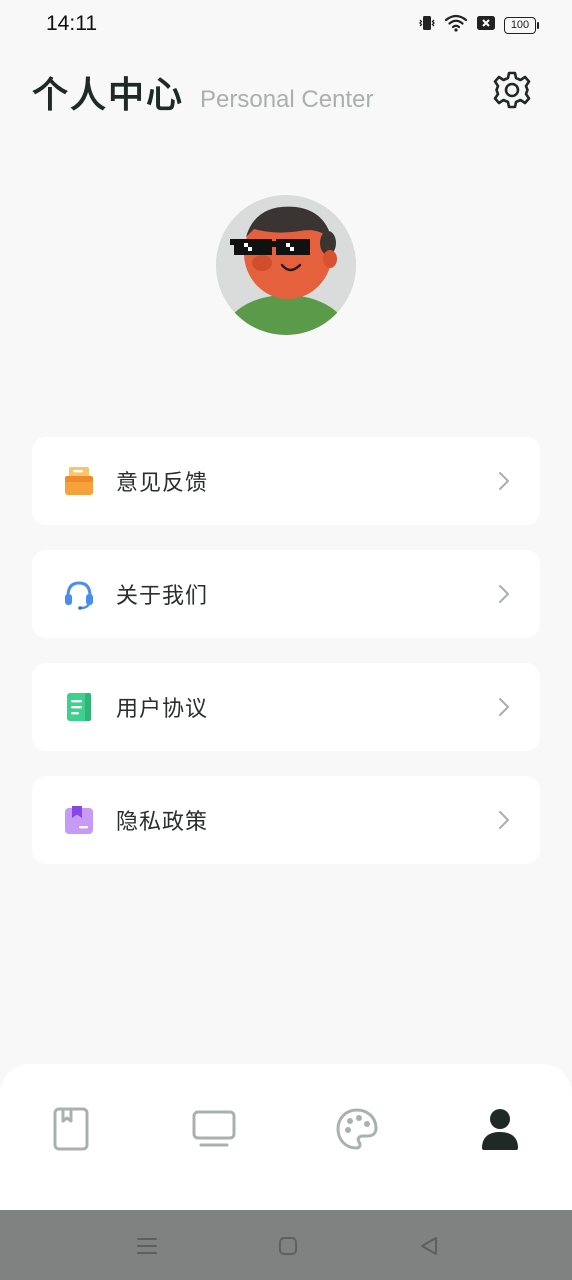 The width and height of the screenshot is (572, 1280). Describe the element at coordinates (162, 596) in the screenshot. I see `menu-item-label: 关于我们` at that location.